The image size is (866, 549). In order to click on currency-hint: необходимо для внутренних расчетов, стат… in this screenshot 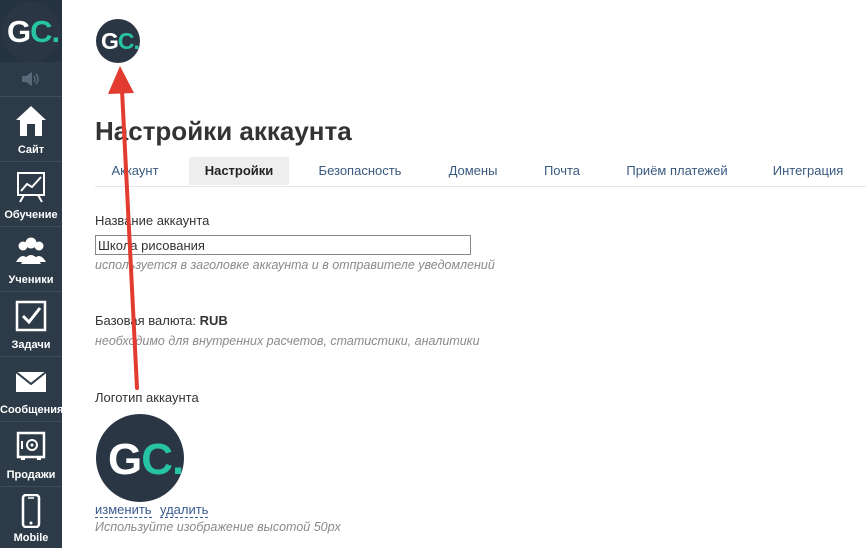, I will do `click(287, 341)`.